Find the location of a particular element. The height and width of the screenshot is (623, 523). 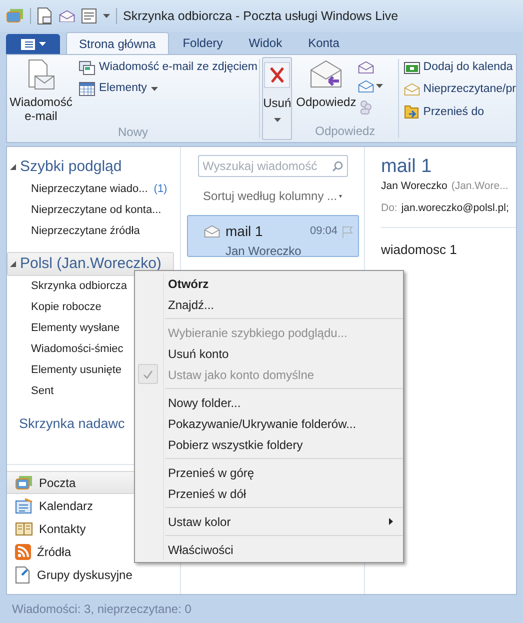

reply-all-icon is located at coordinates (366, 67).